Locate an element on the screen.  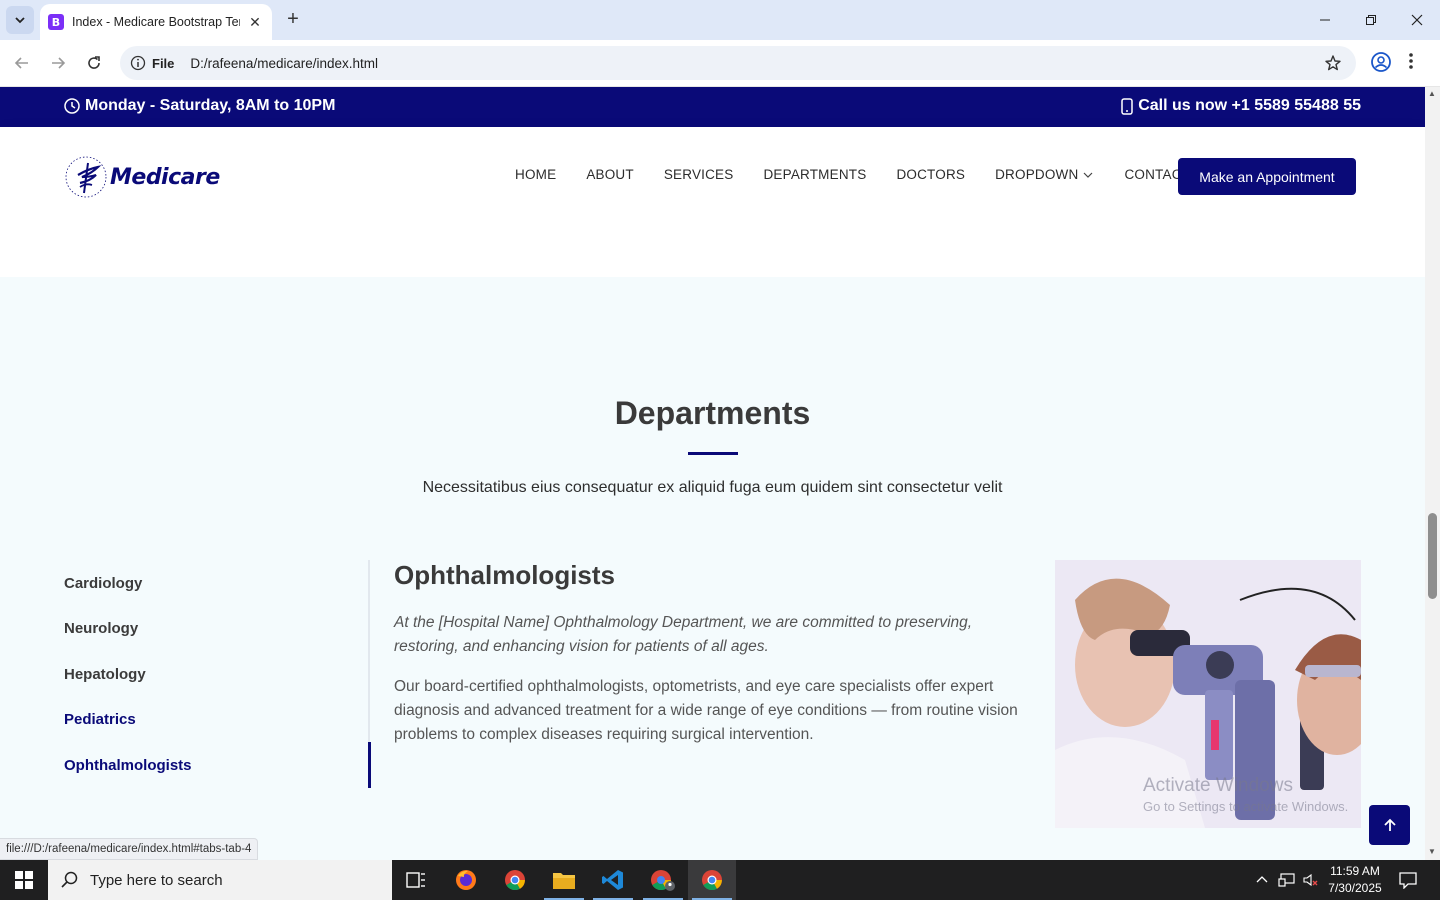
scroll-down-arrow-icon: ▼ is located at coordinates (1432, 851).